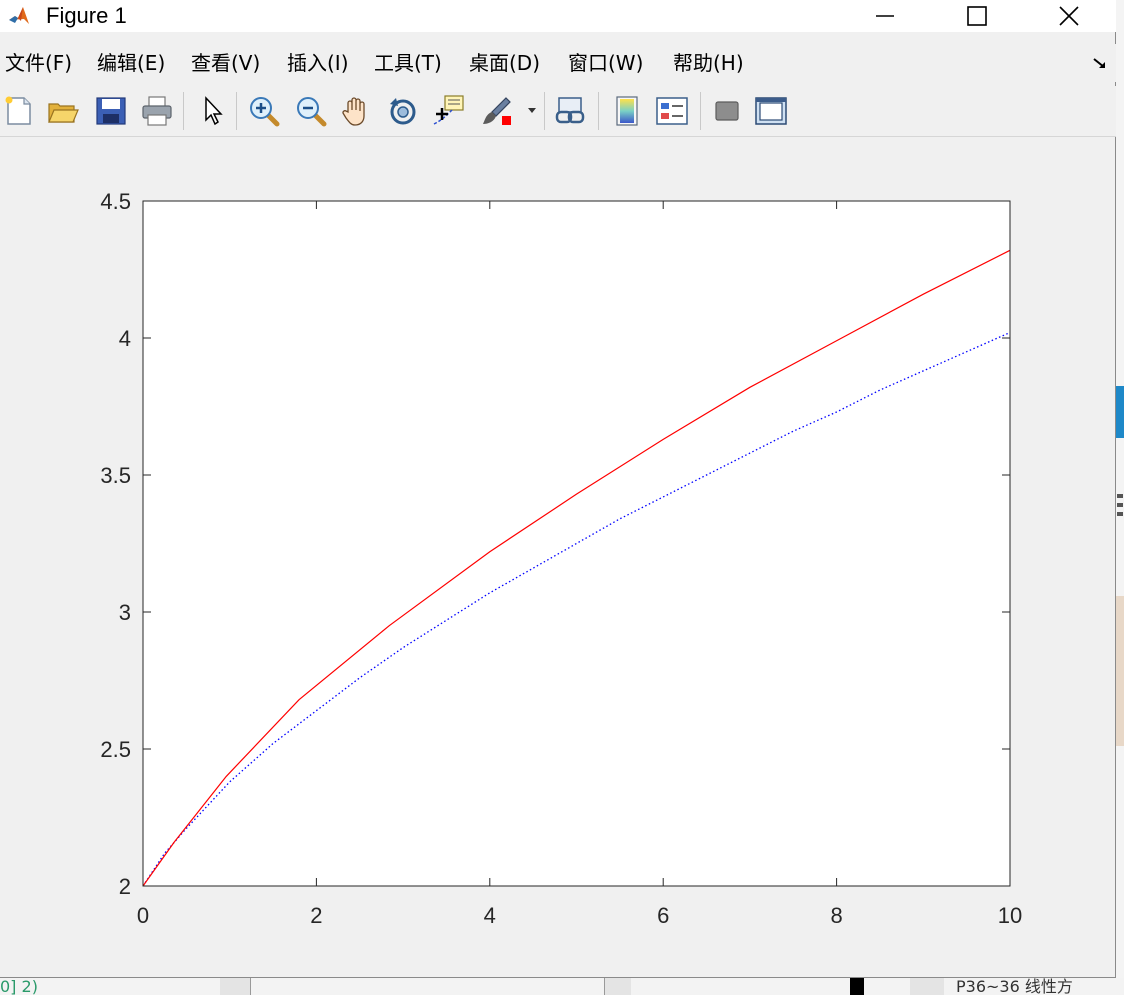  What do you see at coordinates (1010, 915) in the screenshot?
I see `x-tick-label: 10` at bounding box center [1010, 915].